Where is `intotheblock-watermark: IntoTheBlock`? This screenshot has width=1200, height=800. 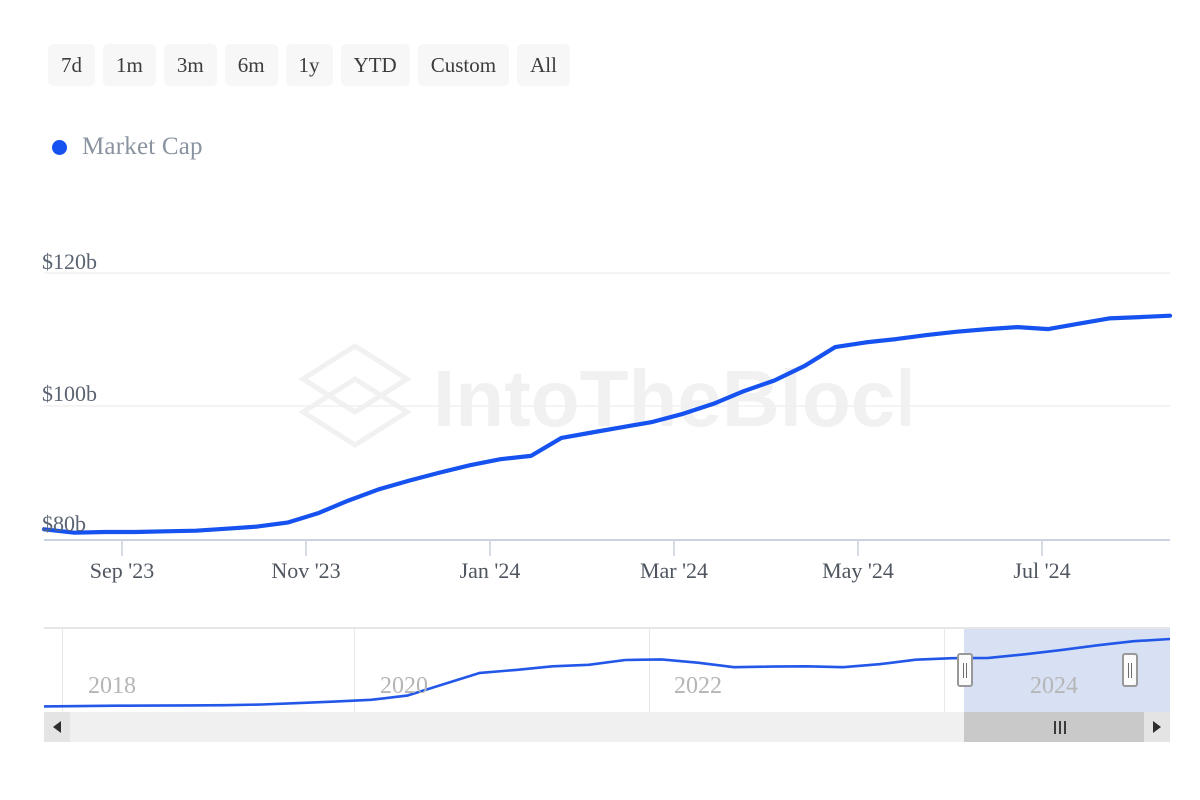
intotheblock-watermark: IntoTheBlock is located at coordinates (604, 395).